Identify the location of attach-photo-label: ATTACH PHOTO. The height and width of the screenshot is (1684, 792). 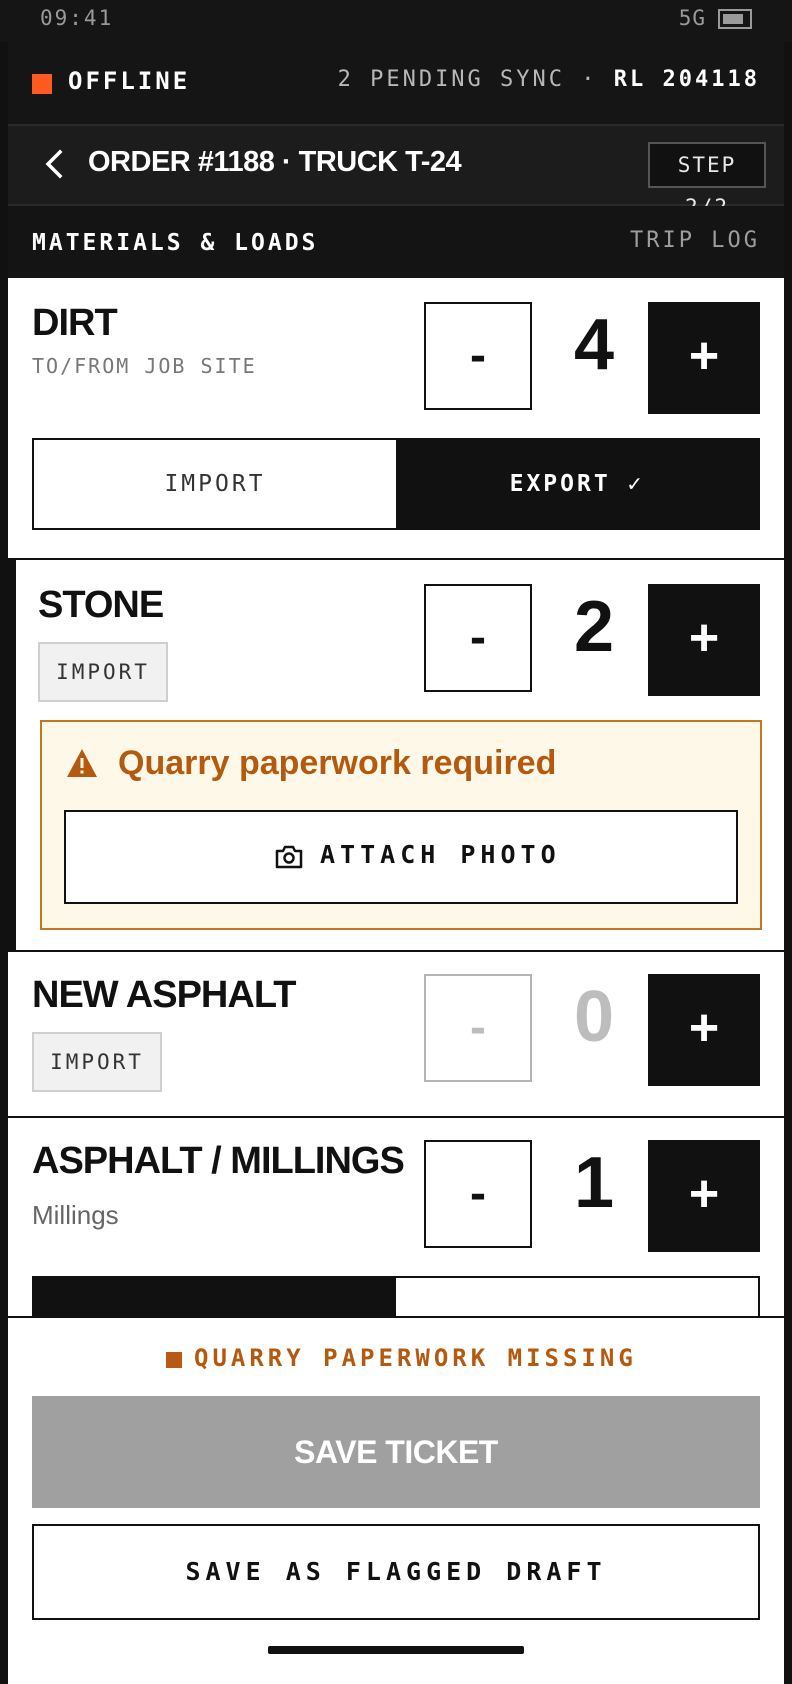
(440, 854).